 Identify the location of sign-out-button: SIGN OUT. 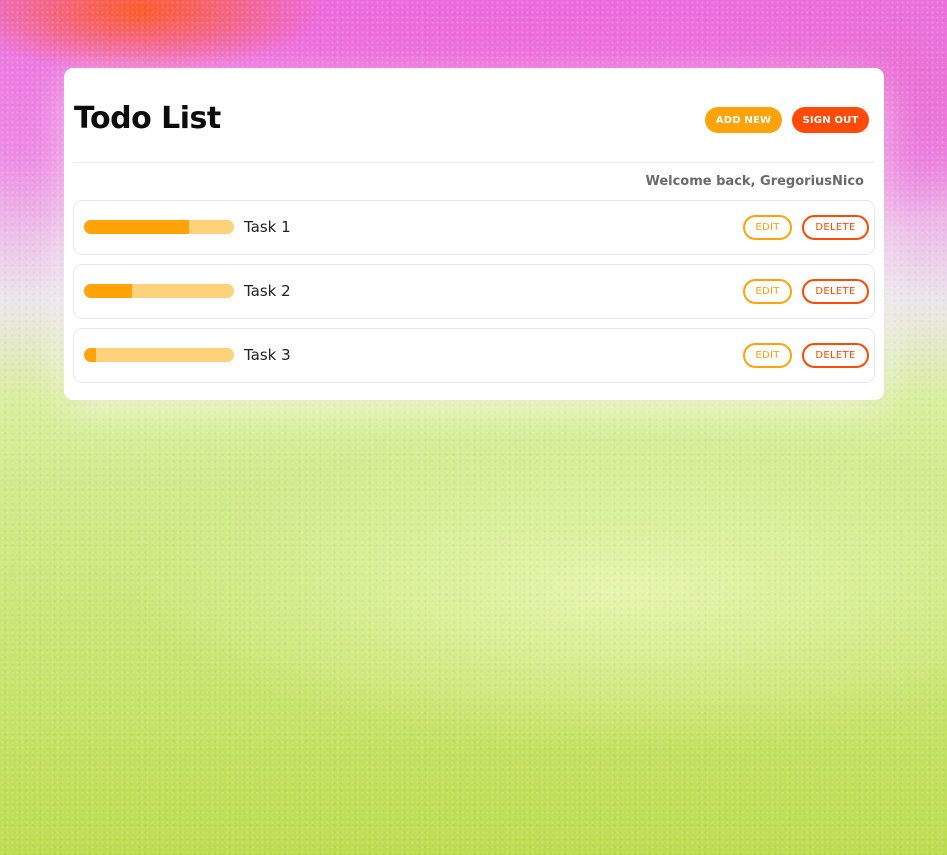
(830, 120).